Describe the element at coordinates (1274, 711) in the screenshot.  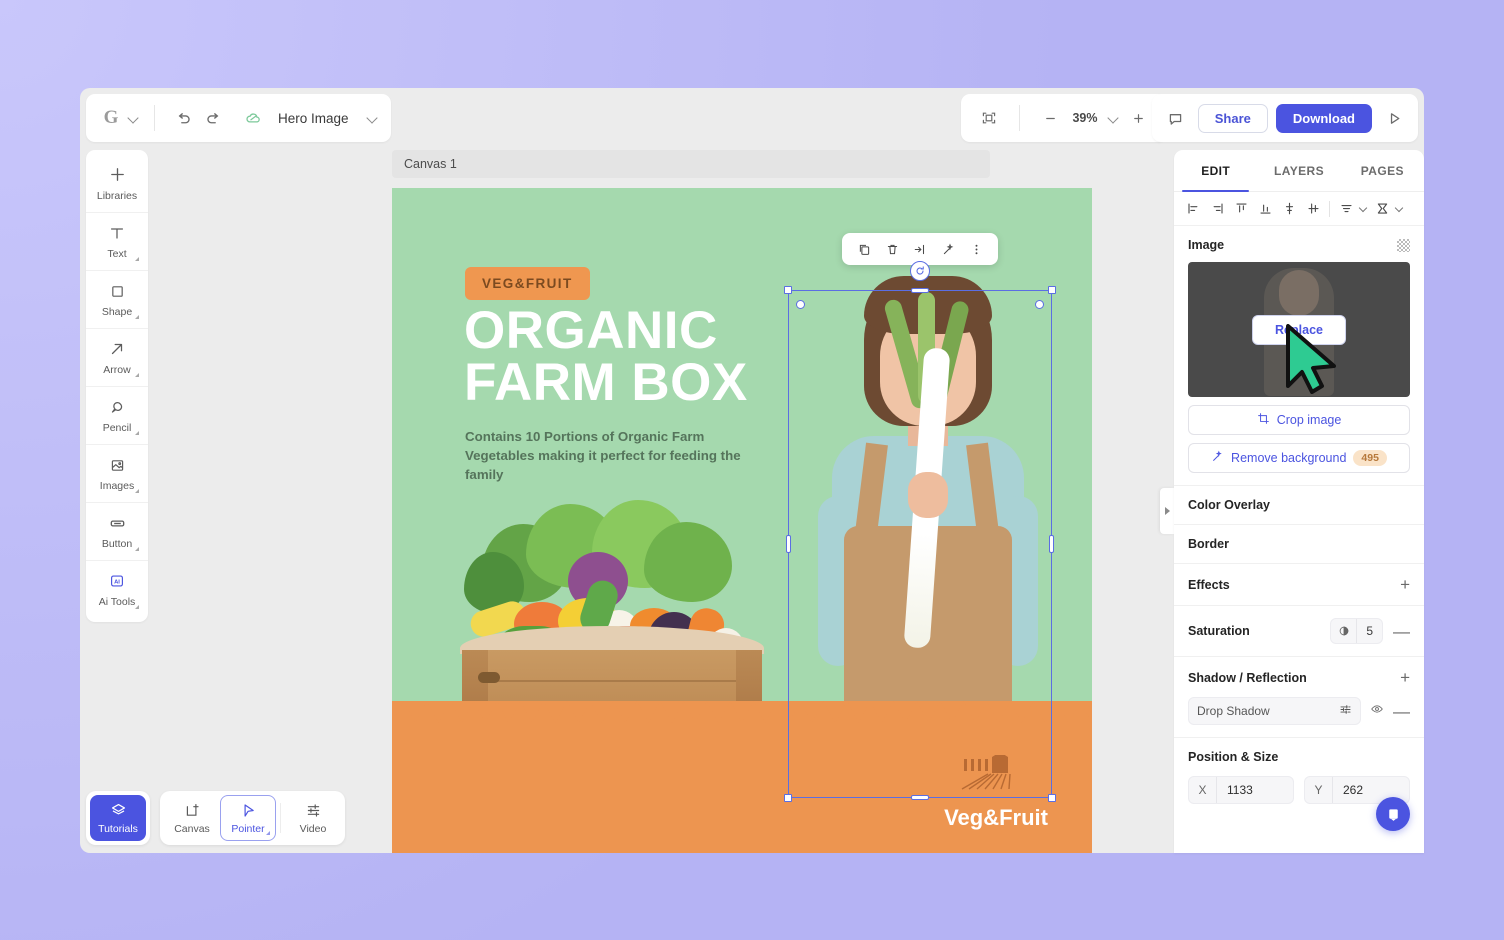
I see `drop-shadow-field: Drop Shadow` at that location.